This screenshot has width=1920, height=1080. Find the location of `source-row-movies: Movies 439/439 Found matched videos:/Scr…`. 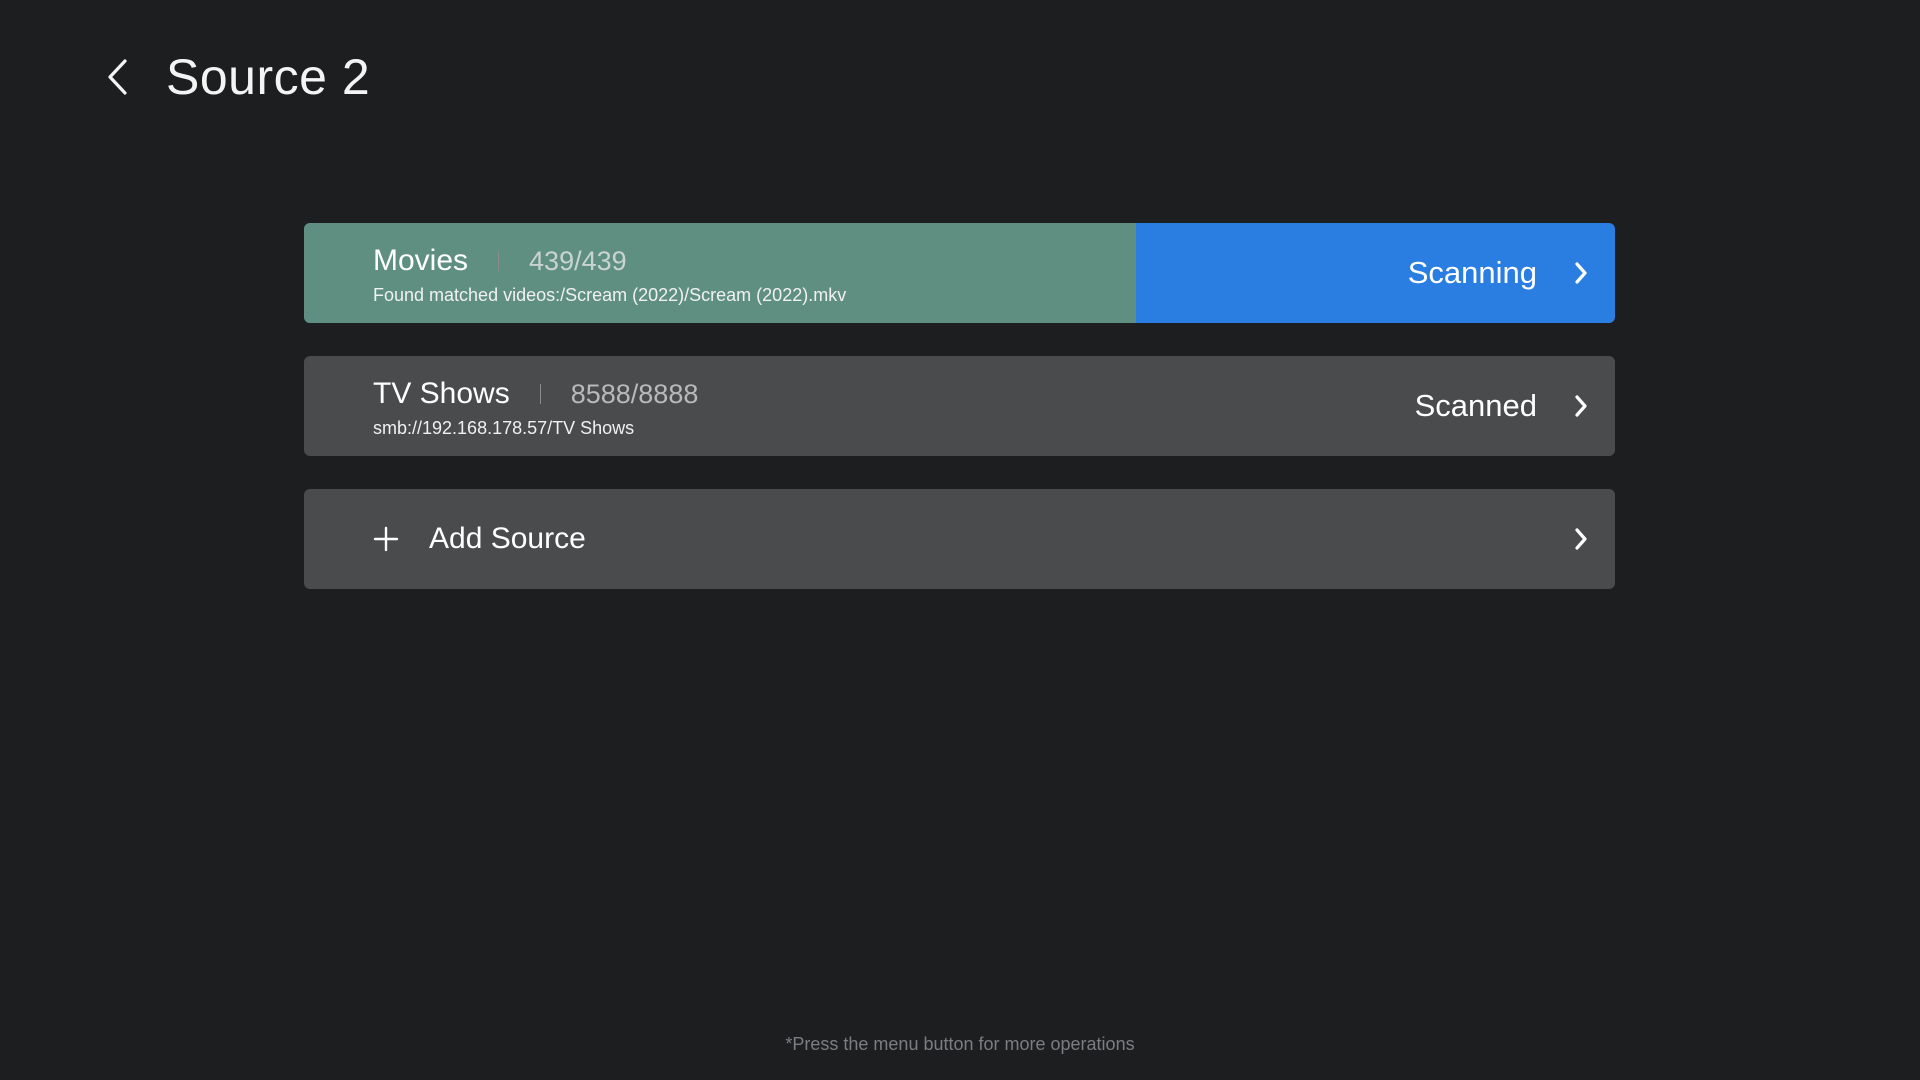

source-row-movies: Movies 439/439 Found matched videos:/Scr… is located at coordinates (959, 273).